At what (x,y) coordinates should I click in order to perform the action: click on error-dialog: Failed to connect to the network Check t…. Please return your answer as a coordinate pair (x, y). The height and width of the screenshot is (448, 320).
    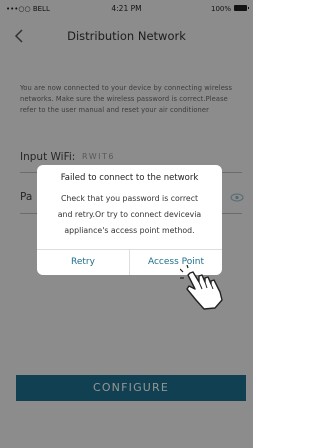
    Looking at the image, I should click on (129, 220).